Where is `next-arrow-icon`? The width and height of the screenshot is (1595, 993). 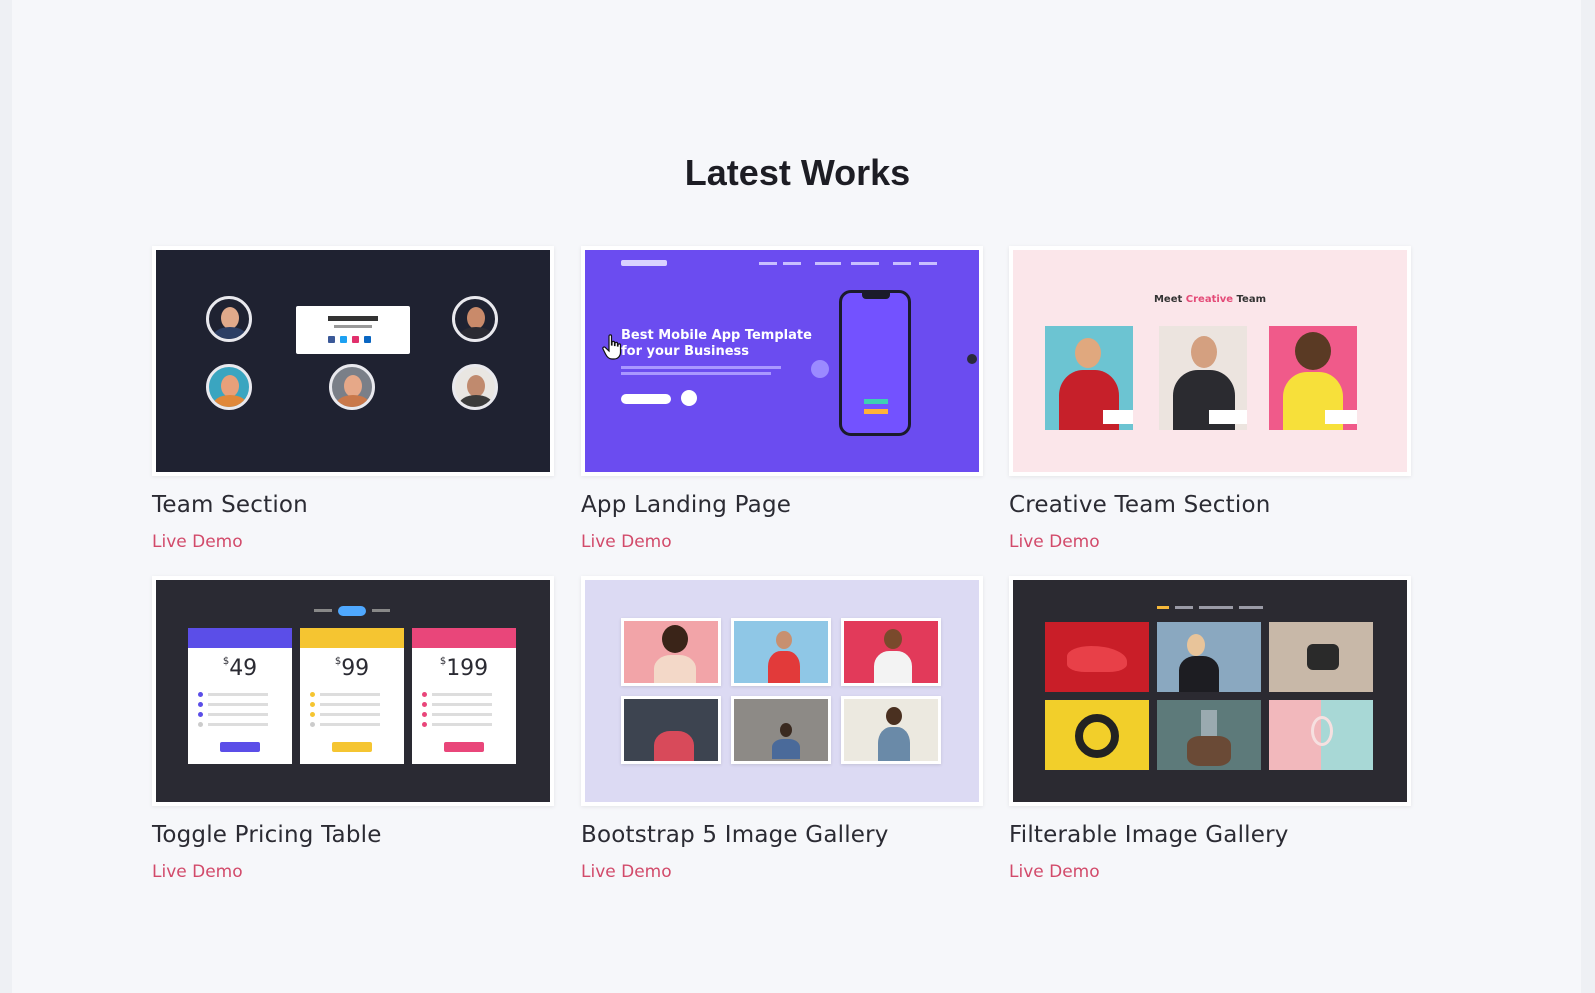
next-arrow-icon is located at coordinates (972, 359).